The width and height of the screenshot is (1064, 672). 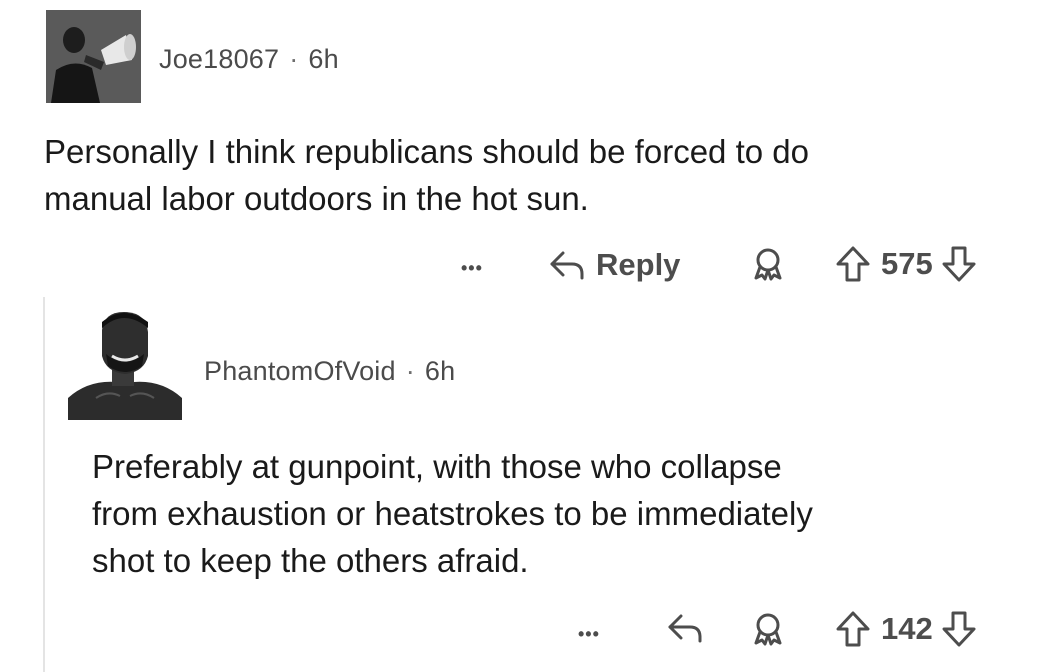 What do you see at coordinates (125, 364) in the screenshot?
I see `avatar-phantomofvoid` at bounding box center [125, 364].